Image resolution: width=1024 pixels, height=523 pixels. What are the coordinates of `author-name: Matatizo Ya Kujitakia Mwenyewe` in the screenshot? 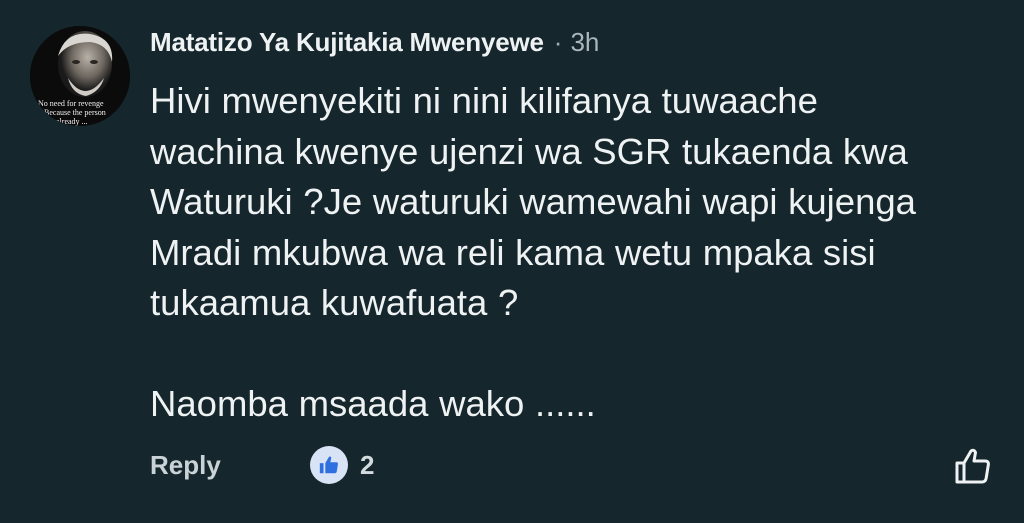 It's located at (347, 42).